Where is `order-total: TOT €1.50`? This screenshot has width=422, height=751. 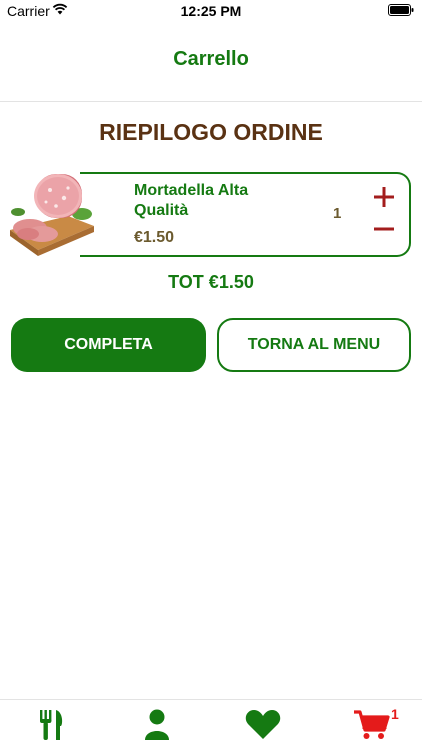
order-total: TOT €1.50 is located at coordinates (211, 282).